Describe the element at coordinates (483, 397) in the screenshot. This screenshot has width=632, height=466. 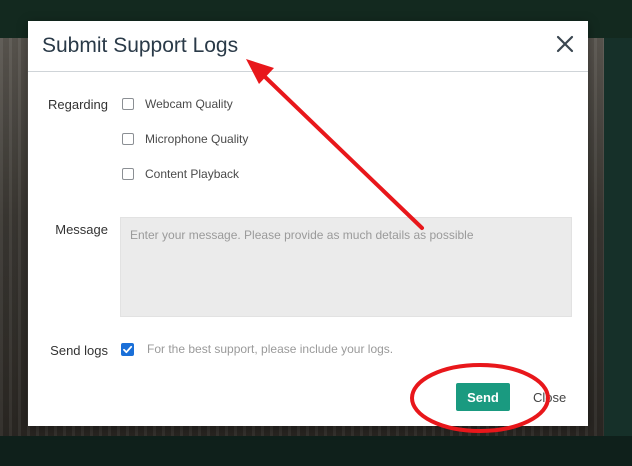
I see `send-button: Send` at that location.